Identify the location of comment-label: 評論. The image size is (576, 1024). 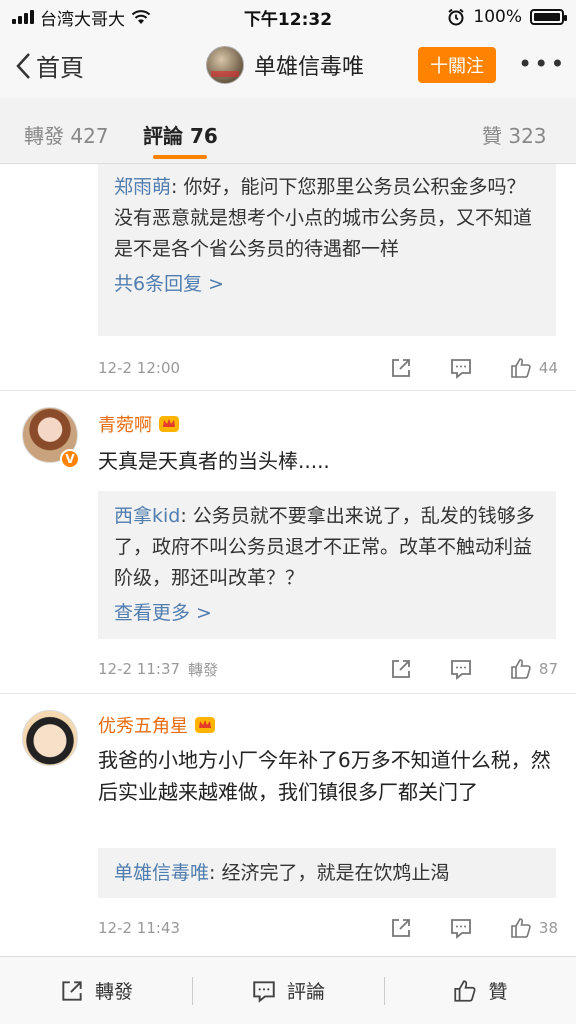
(305, 992).